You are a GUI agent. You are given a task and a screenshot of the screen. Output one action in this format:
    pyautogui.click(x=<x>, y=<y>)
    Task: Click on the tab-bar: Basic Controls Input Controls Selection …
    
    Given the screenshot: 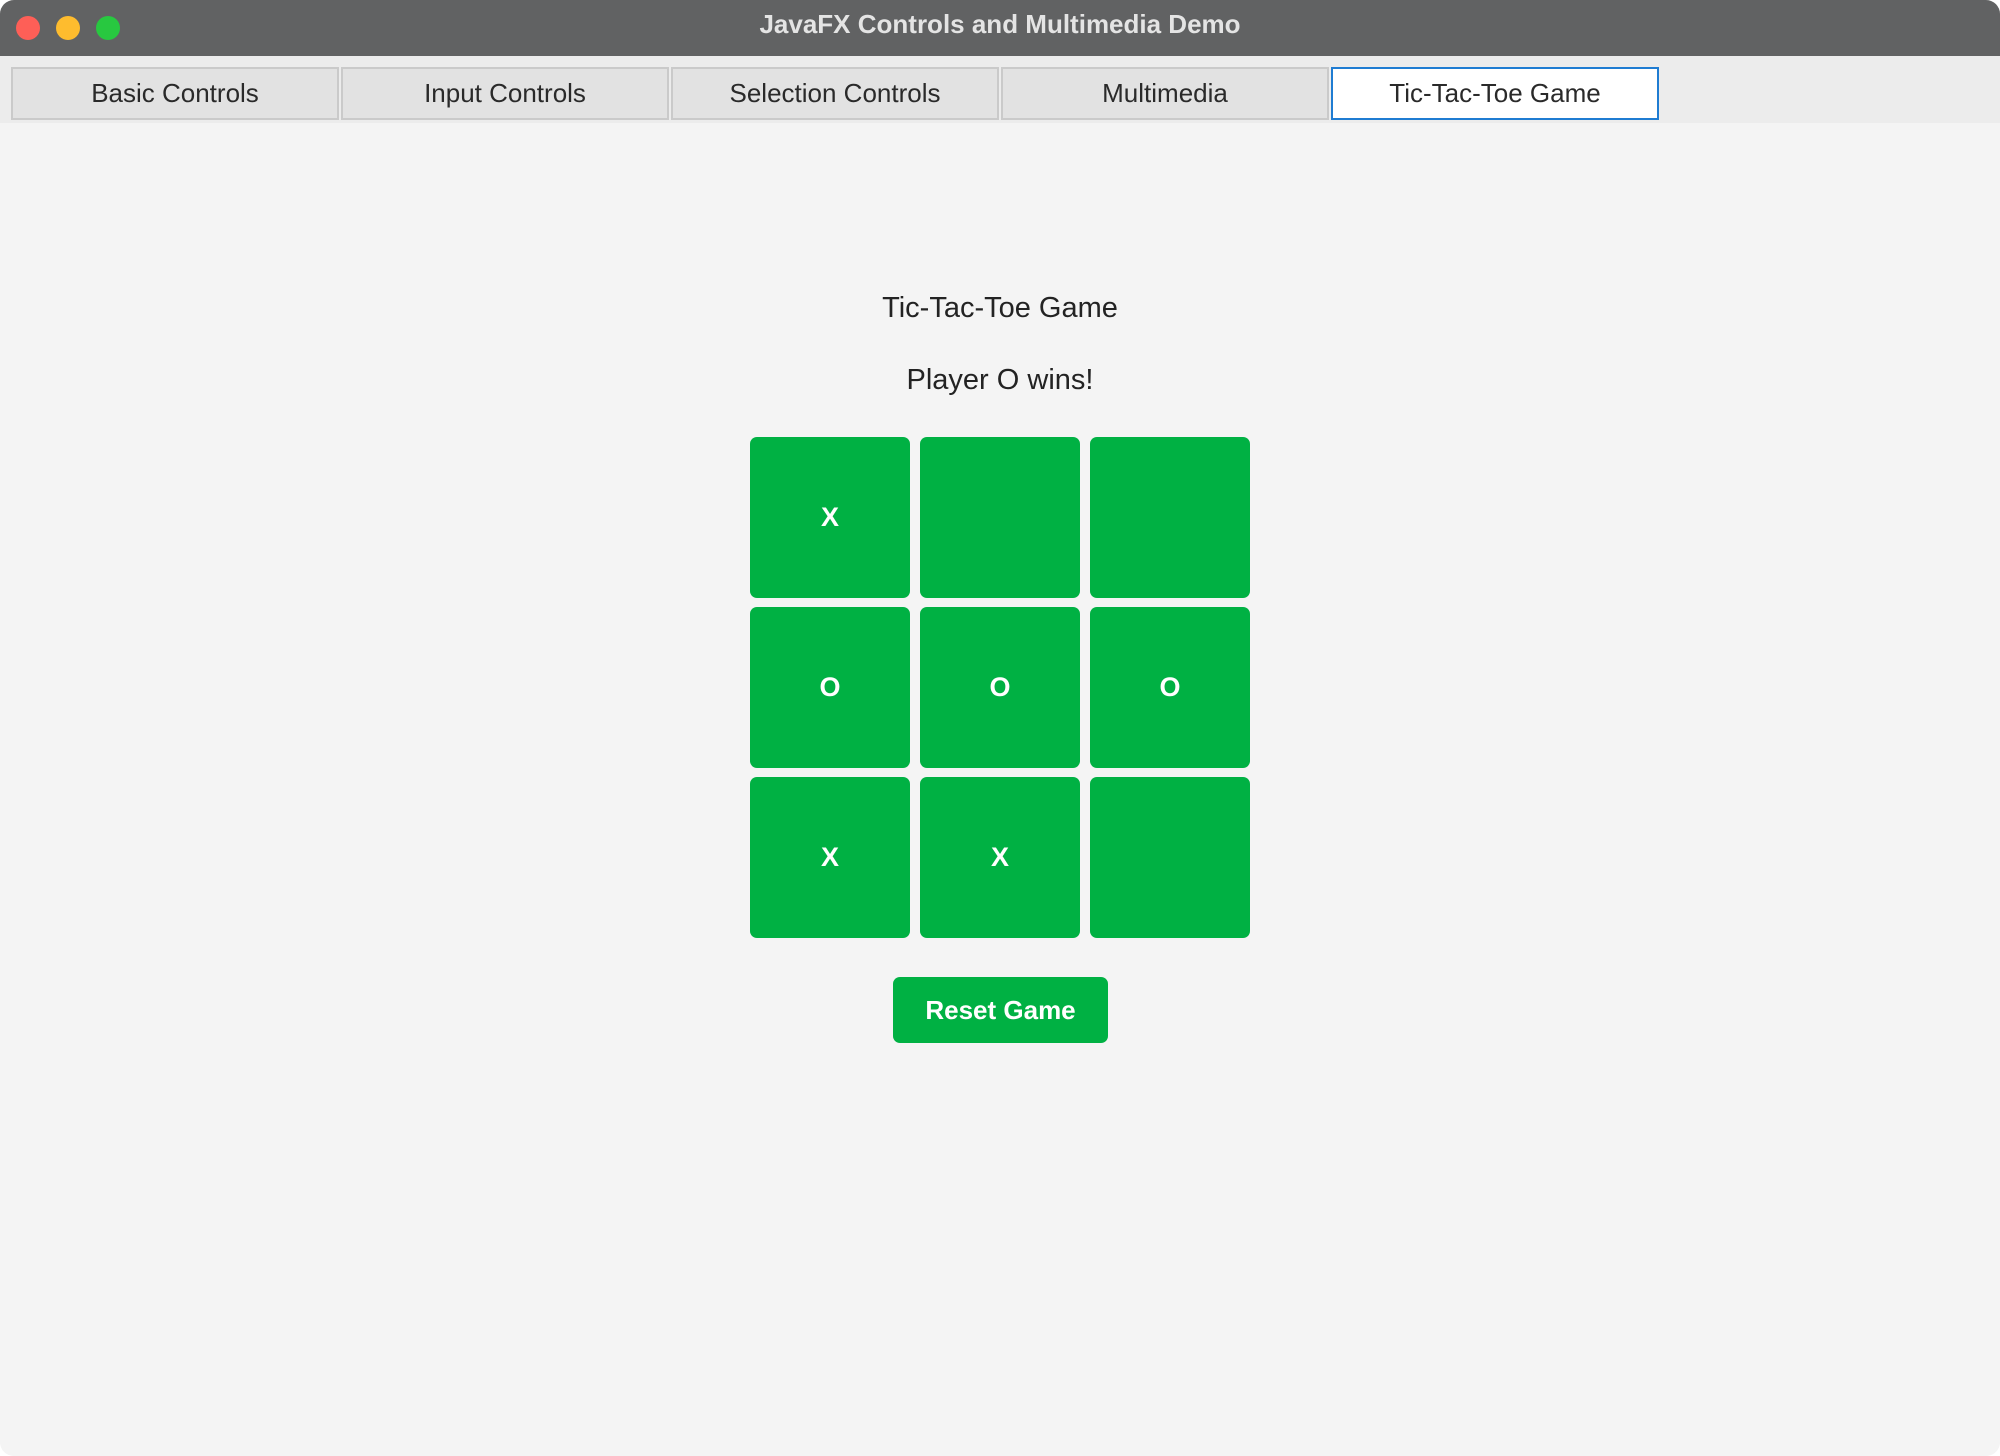 What is the action you would take?
    pyautogui.click(x=1000, y=89)
    